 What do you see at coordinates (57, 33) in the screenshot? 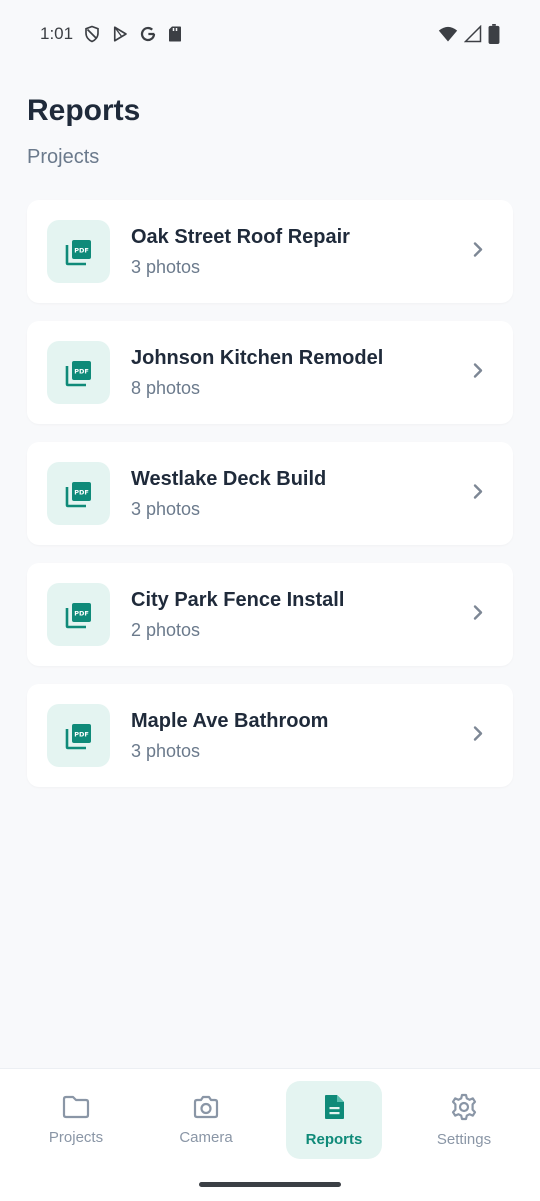
I see `status-time: 1:01` at bounding box center [57, 33].